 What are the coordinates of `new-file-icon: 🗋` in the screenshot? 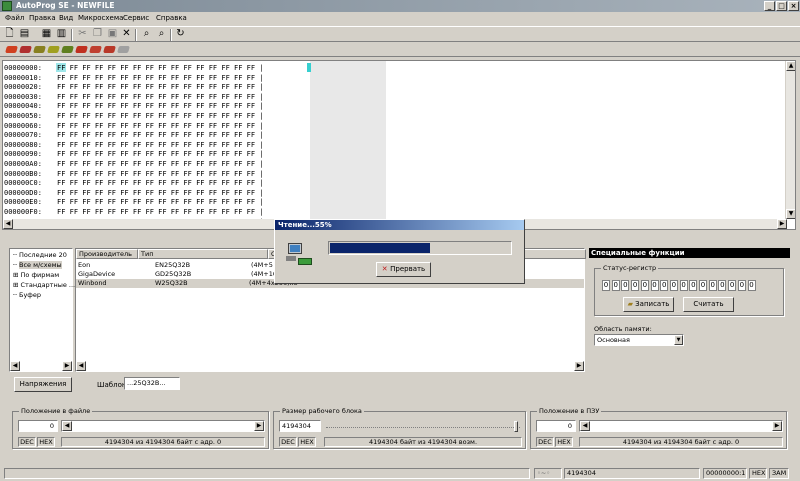 It's located at (9, 33).